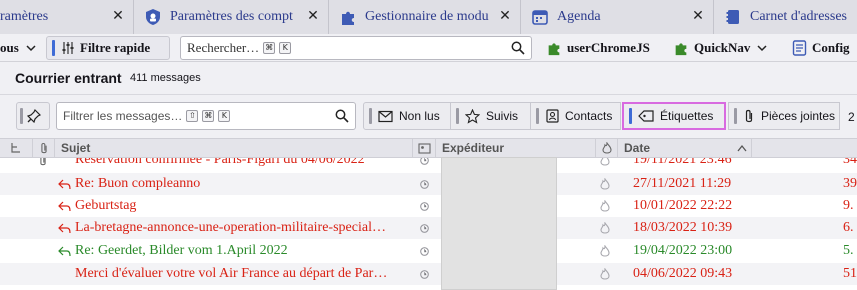 The width and height of the screenshot is (857, 290). What do you see at coordinates (552, 116) in the screenshot?
I see `contact-card-icon` at bounding box center [552, 116].